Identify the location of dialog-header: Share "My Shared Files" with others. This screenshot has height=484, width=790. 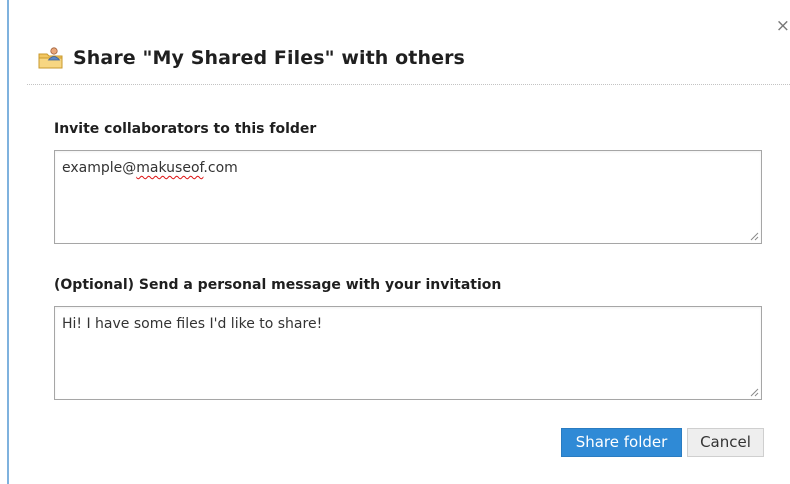
(251, 58).